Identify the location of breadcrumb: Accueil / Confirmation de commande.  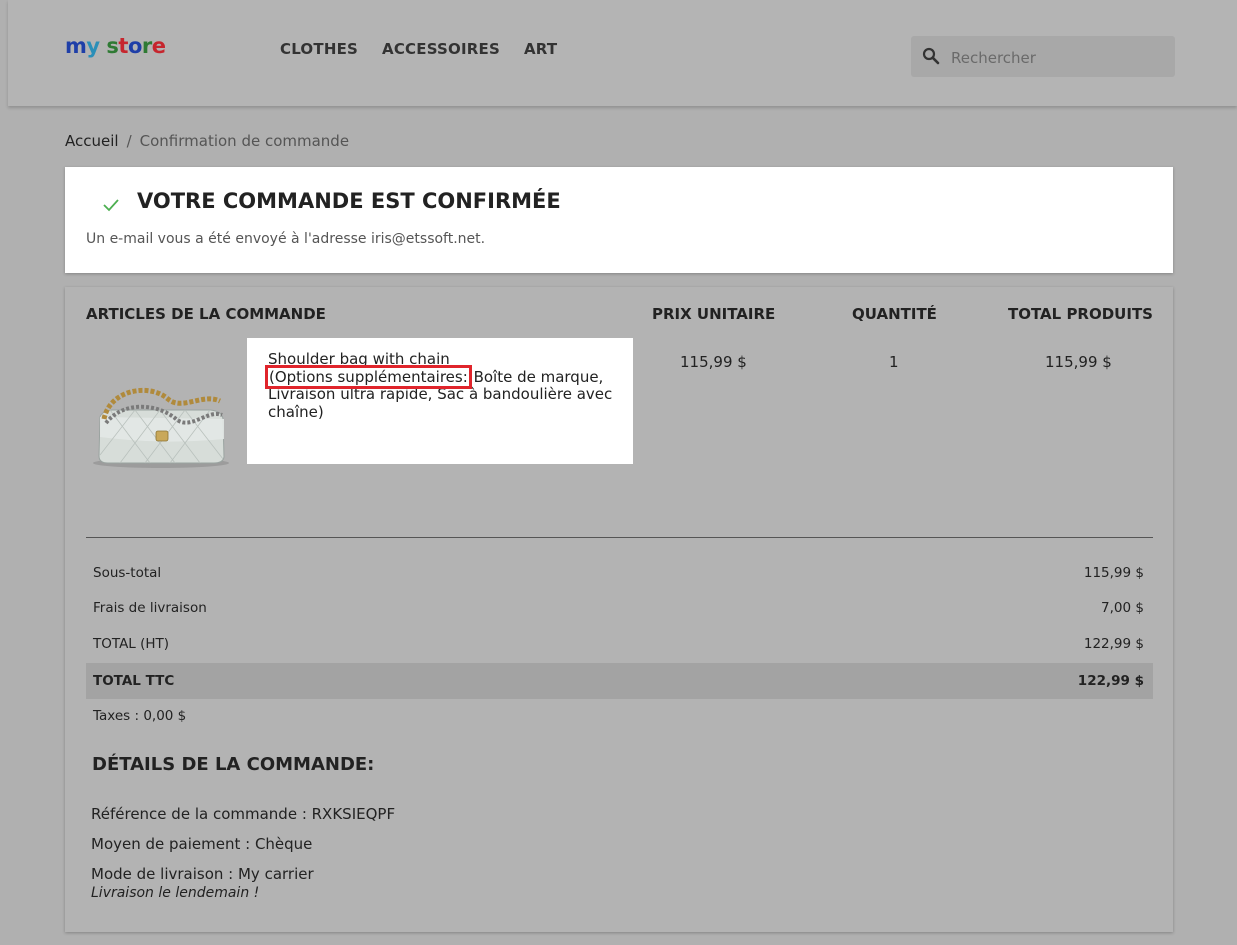
(207, 141).